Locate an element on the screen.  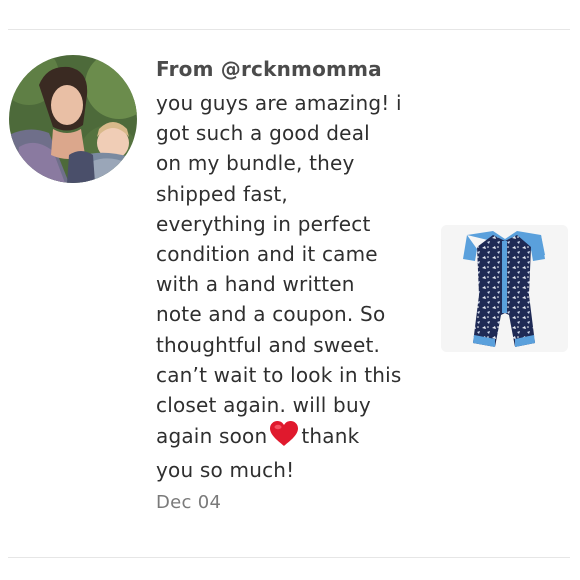
avatar-photo is located at coordinates (73, 119).